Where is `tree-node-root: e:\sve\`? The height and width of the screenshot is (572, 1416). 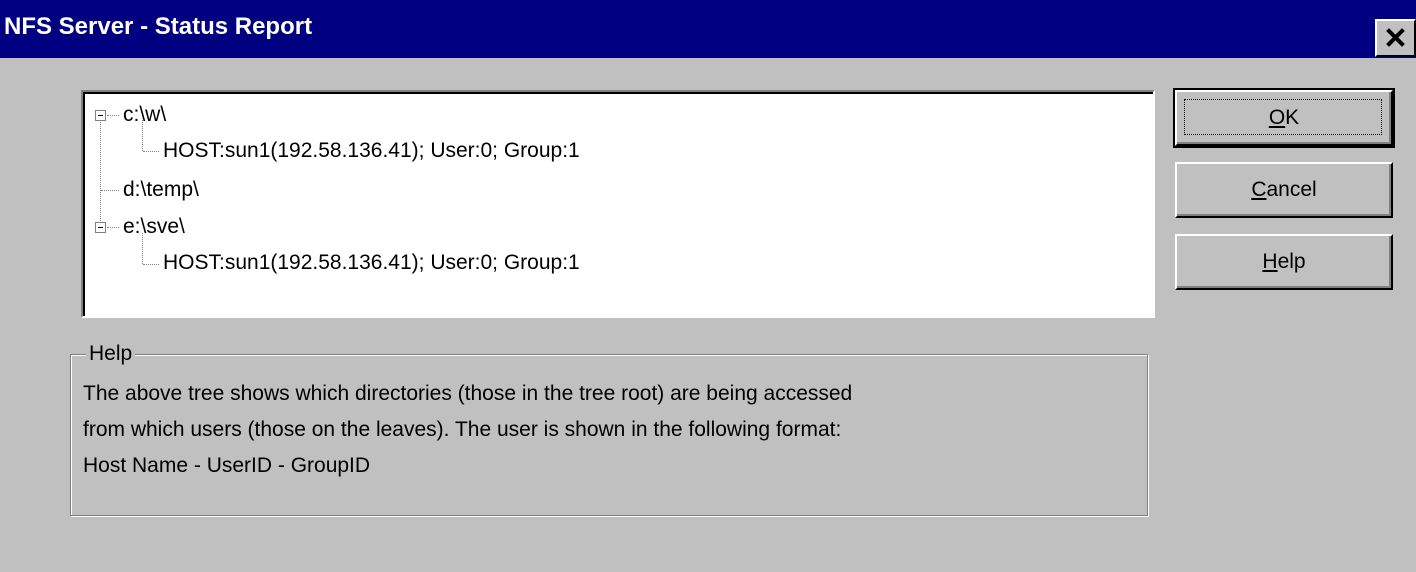
tree-node-root: e:\sve\ is located at coordinates (154, 227).